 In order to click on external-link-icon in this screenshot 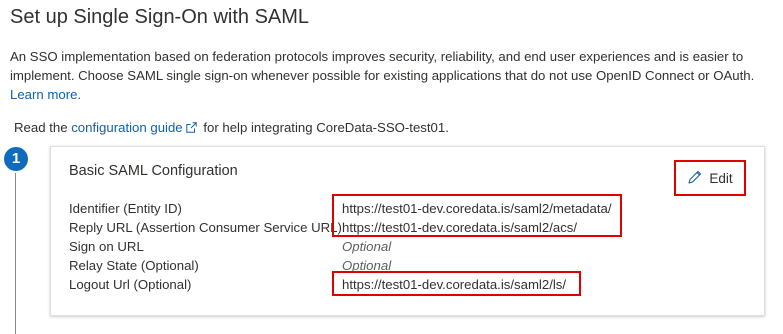, I will do `click(191, 128)`.